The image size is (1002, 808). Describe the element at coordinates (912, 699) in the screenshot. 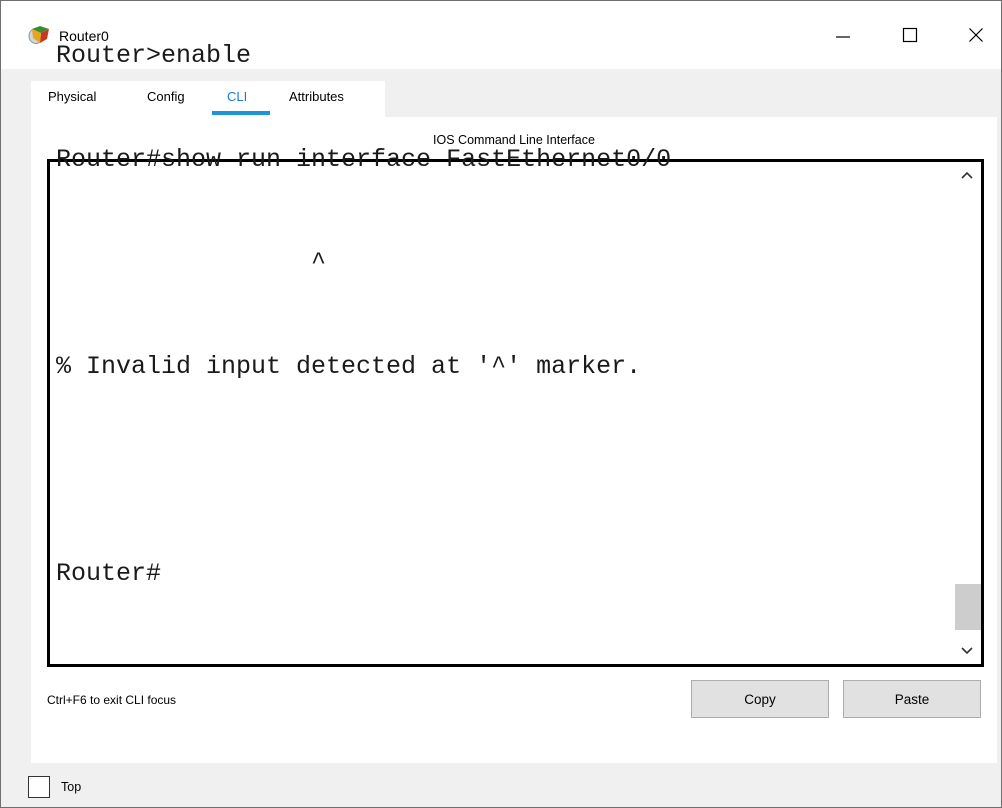

I see `paste-button: Paste` at that location.